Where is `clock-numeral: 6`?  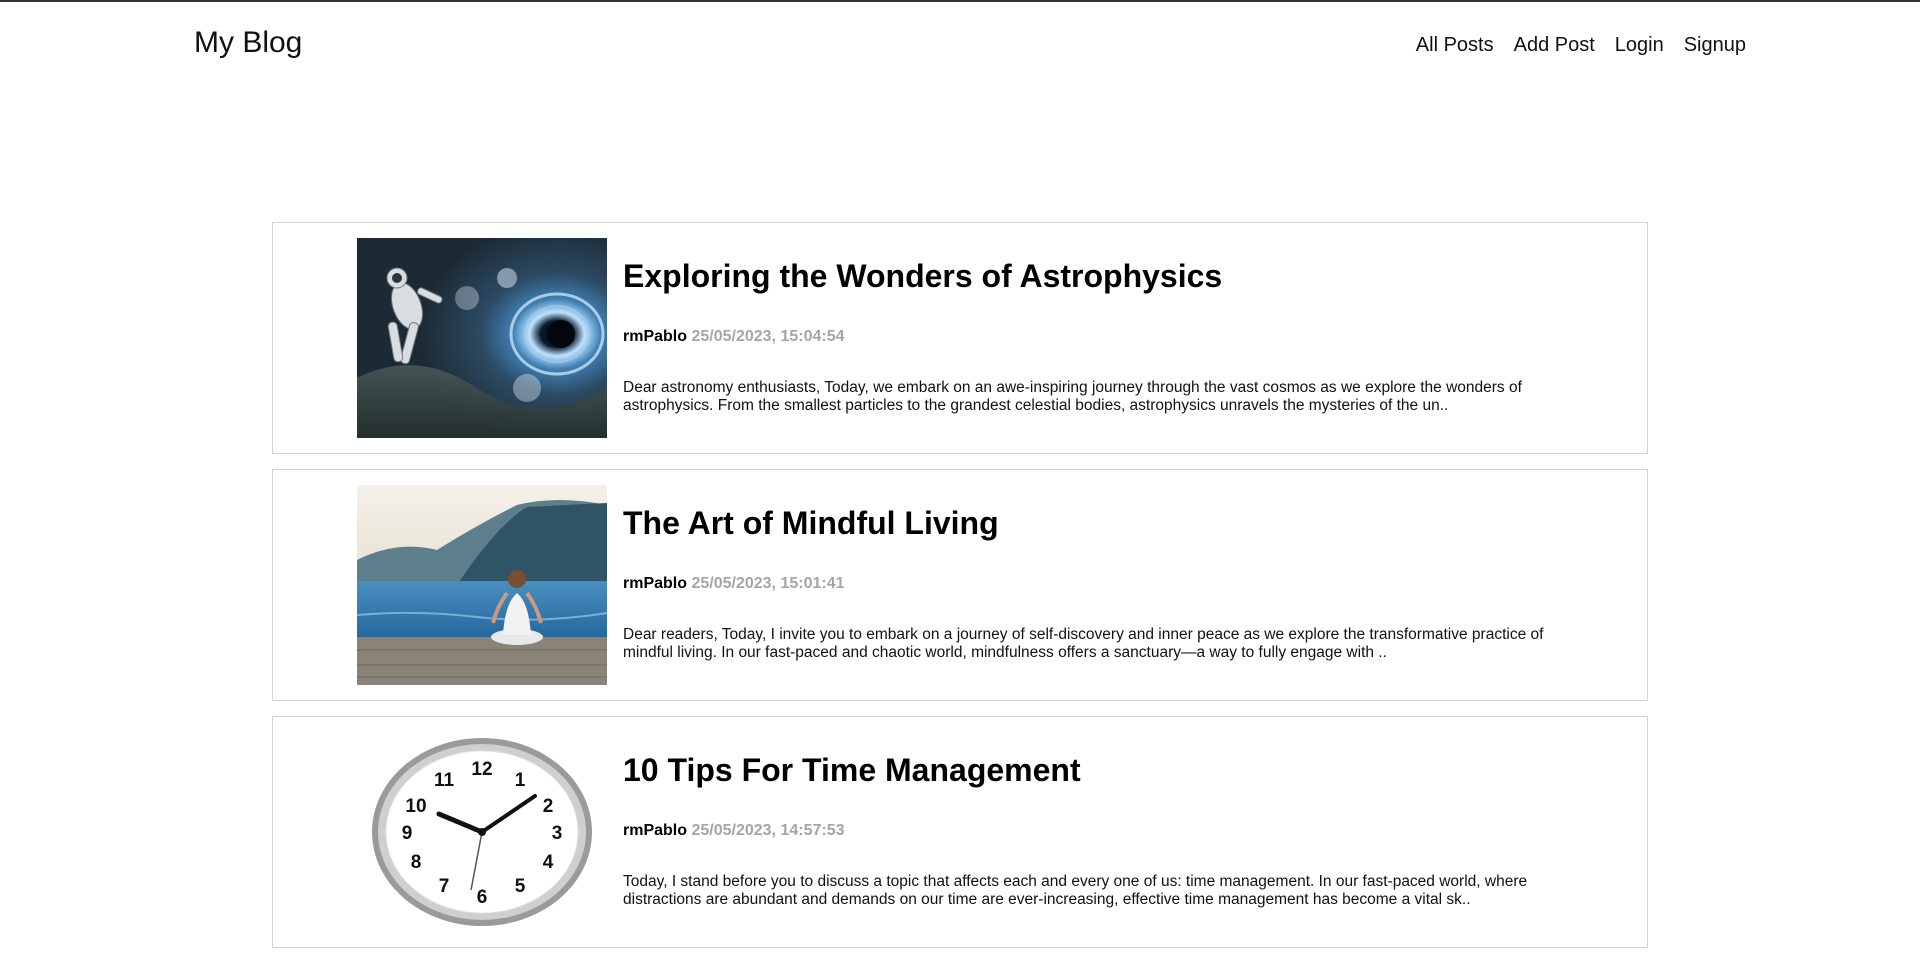 clock-numeral: 6 is located at coordinates (482, 897).